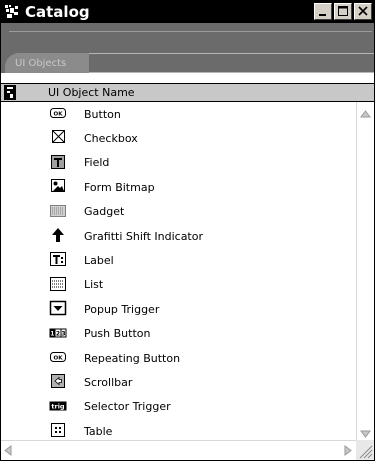 This screenshot has height=463, width=375. Describe the element at coordinates (104, 212) in the screenshot. I see `item-label: Gadget` at that location.